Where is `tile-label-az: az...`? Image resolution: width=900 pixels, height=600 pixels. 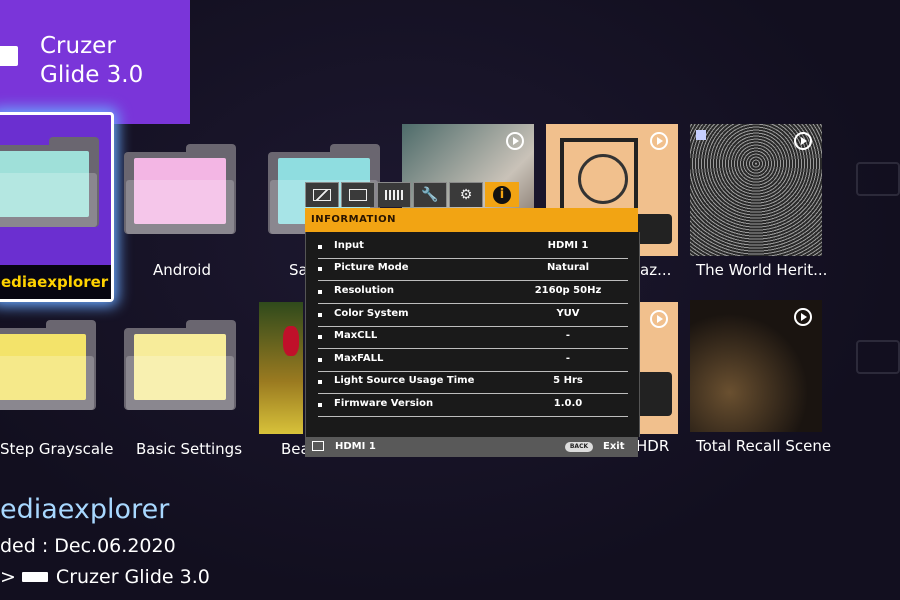
tile-label-az: az... is located at coordinates (655, 270).